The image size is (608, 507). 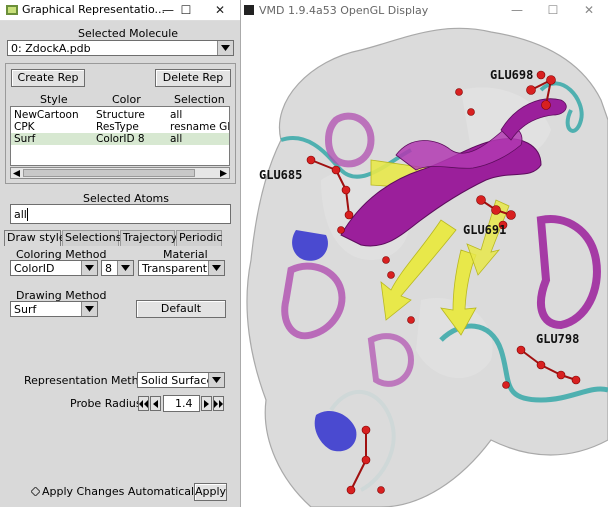 I want to click on gl-maximize-button: ☐, so click(x=553, y=10).